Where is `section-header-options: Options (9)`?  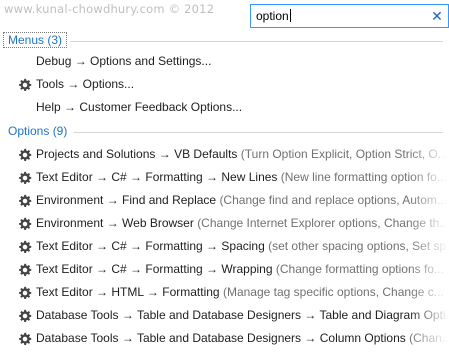
section-header-options: Options (9) is located at coordinates (37, 131).